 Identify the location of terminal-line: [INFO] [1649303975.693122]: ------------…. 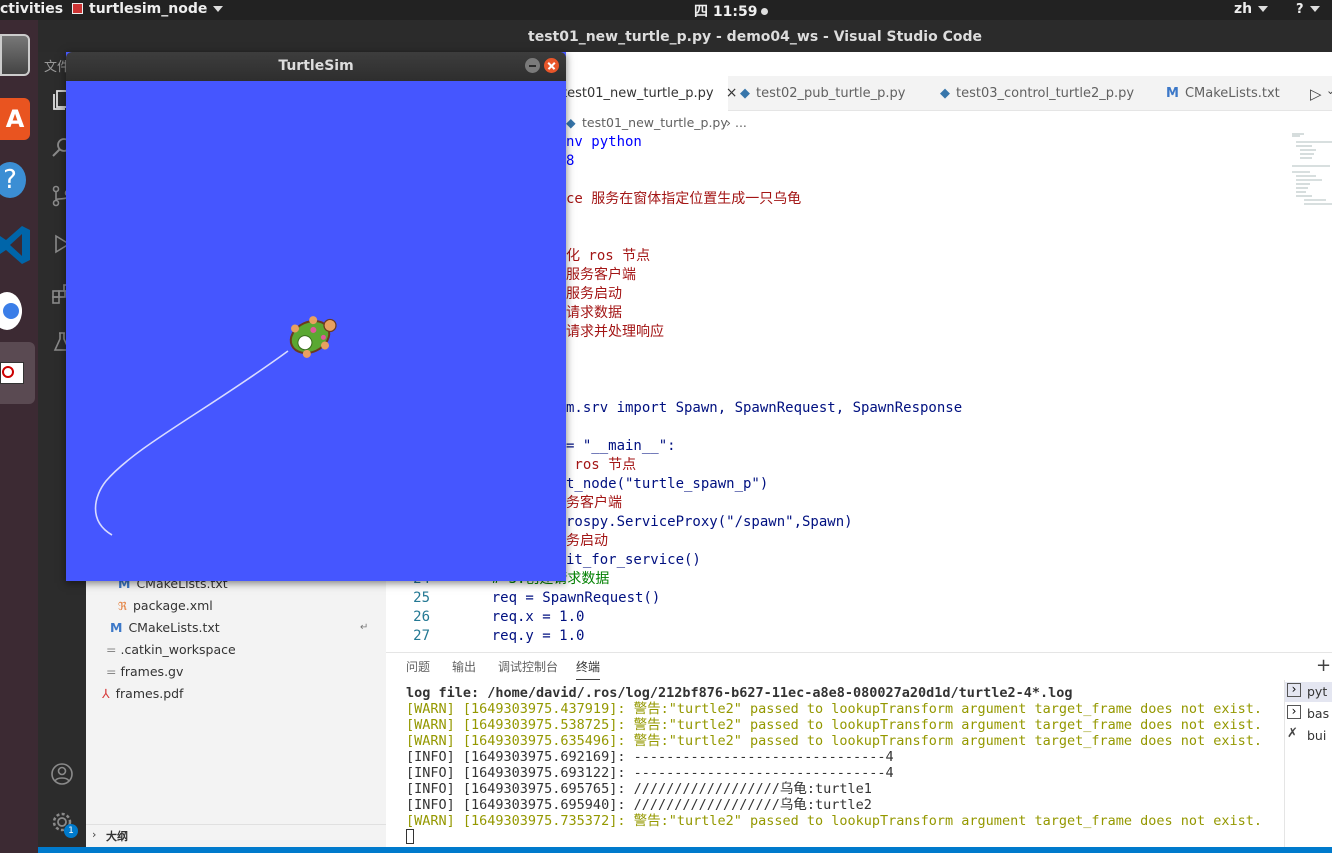
(650, 773).